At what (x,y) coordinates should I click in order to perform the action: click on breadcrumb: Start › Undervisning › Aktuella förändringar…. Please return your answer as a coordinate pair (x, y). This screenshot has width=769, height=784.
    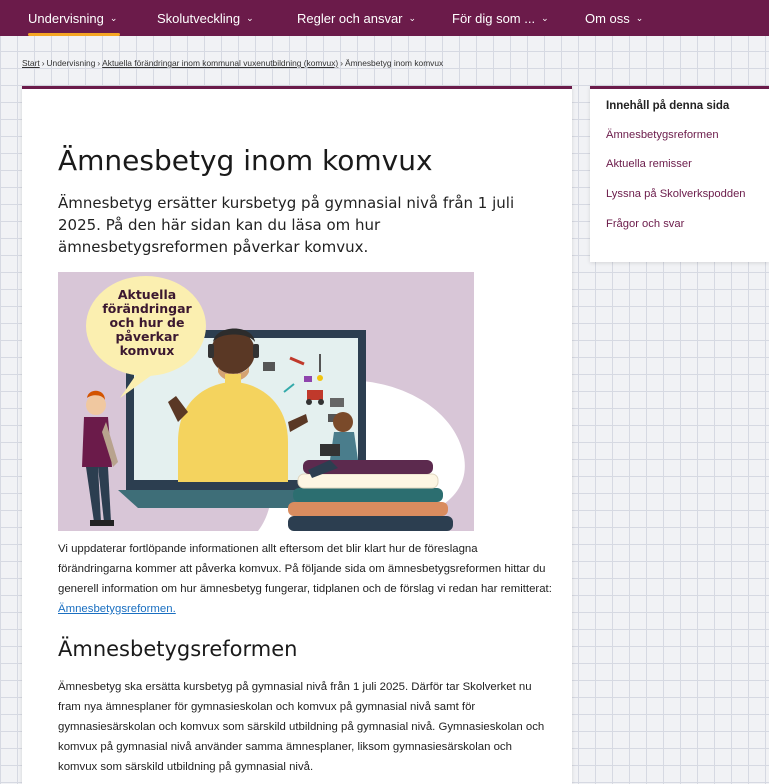
    Looking at the image, I should click on (232, 63).